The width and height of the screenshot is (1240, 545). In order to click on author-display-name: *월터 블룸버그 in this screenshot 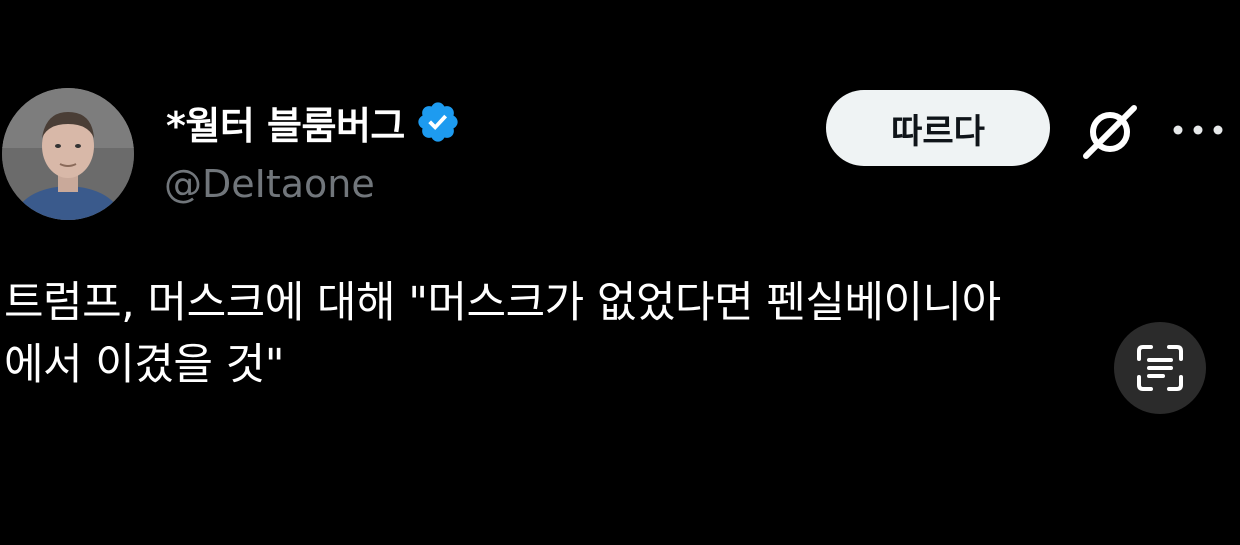, I will do `click(285, 122)`.